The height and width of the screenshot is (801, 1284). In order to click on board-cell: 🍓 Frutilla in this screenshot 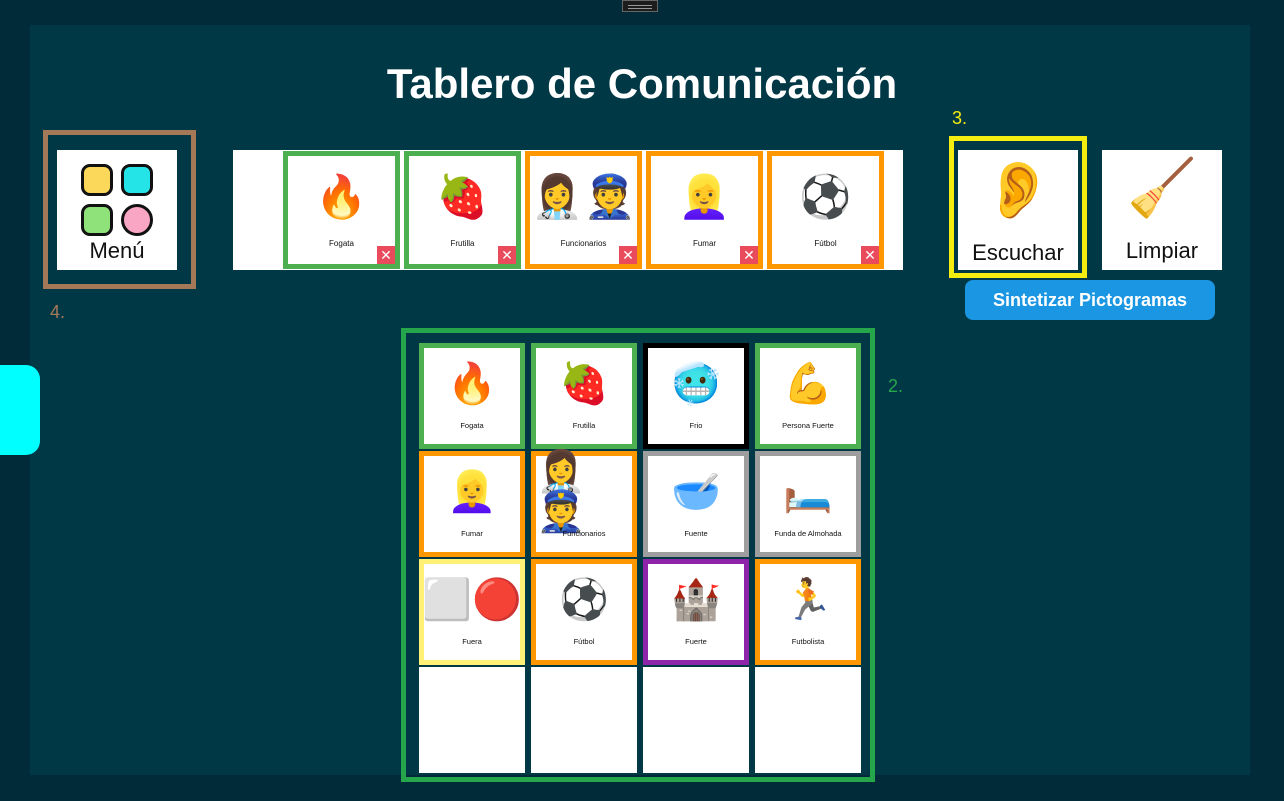, I will do `click(584, 396)`.